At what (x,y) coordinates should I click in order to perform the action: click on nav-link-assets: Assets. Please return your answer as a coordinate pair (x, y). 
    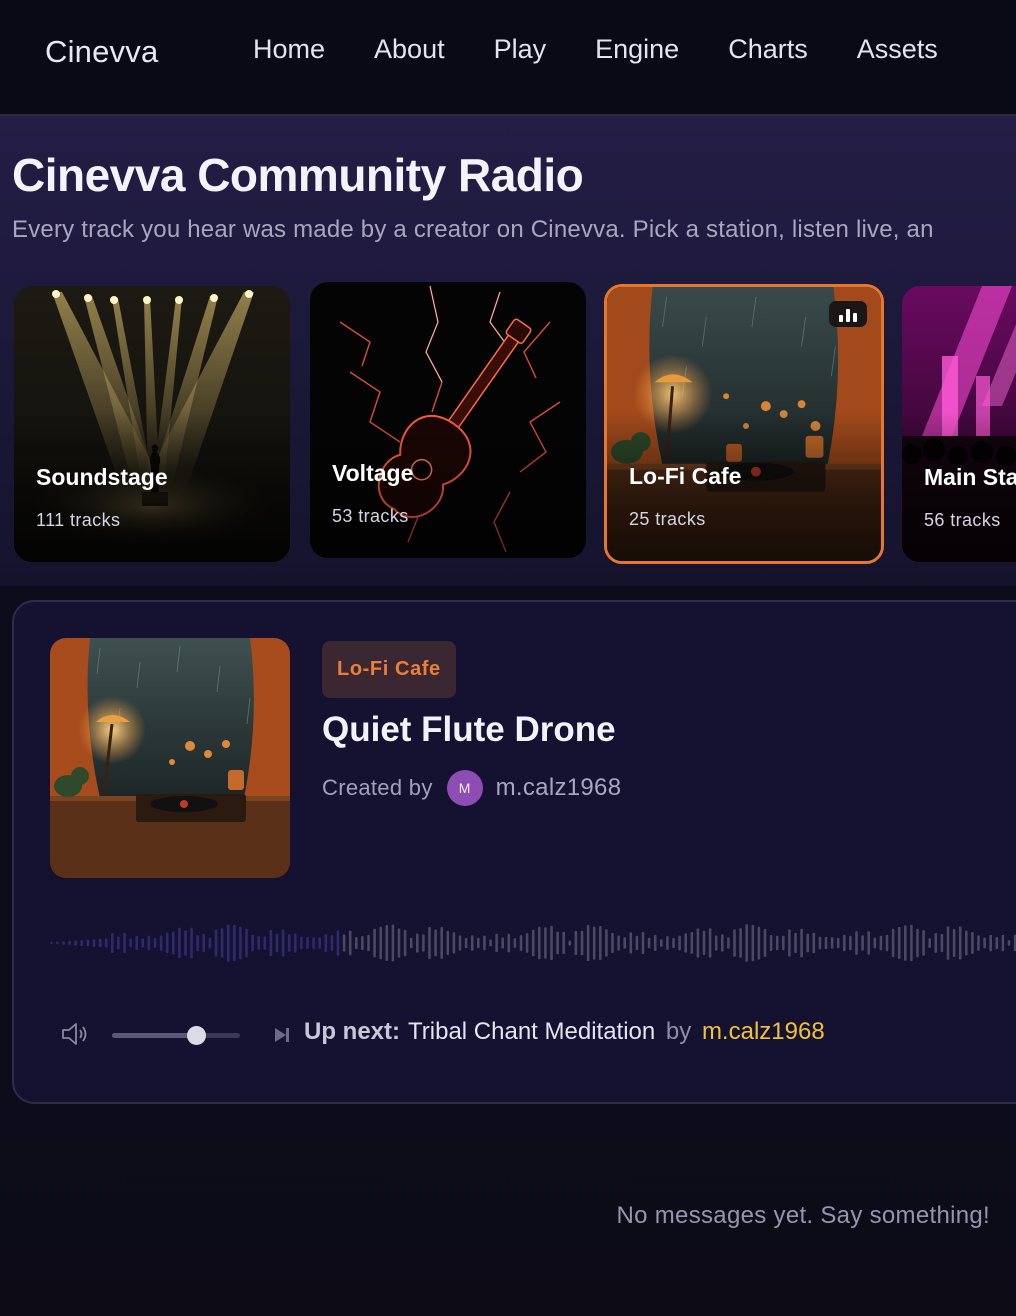
    Looking at the image, I should click on (897, 49).